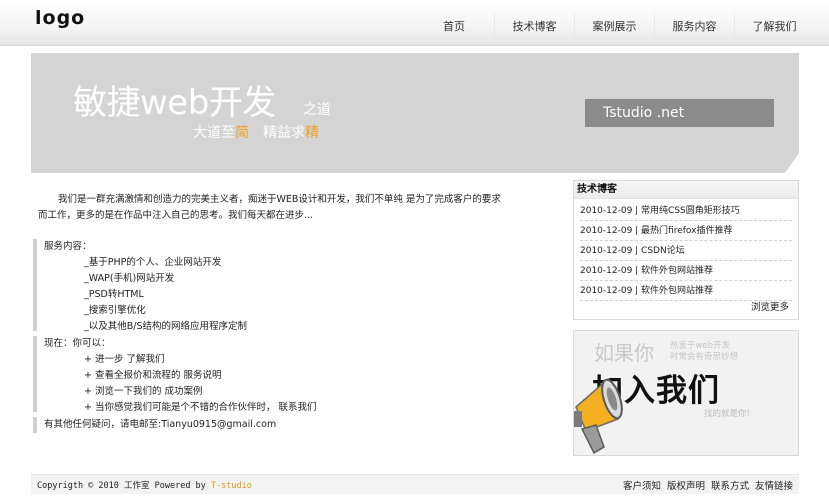  Describe the element at coordinates (686, 190) in the screenshot. I see `tech-blog-title: 技术博客` at that location.